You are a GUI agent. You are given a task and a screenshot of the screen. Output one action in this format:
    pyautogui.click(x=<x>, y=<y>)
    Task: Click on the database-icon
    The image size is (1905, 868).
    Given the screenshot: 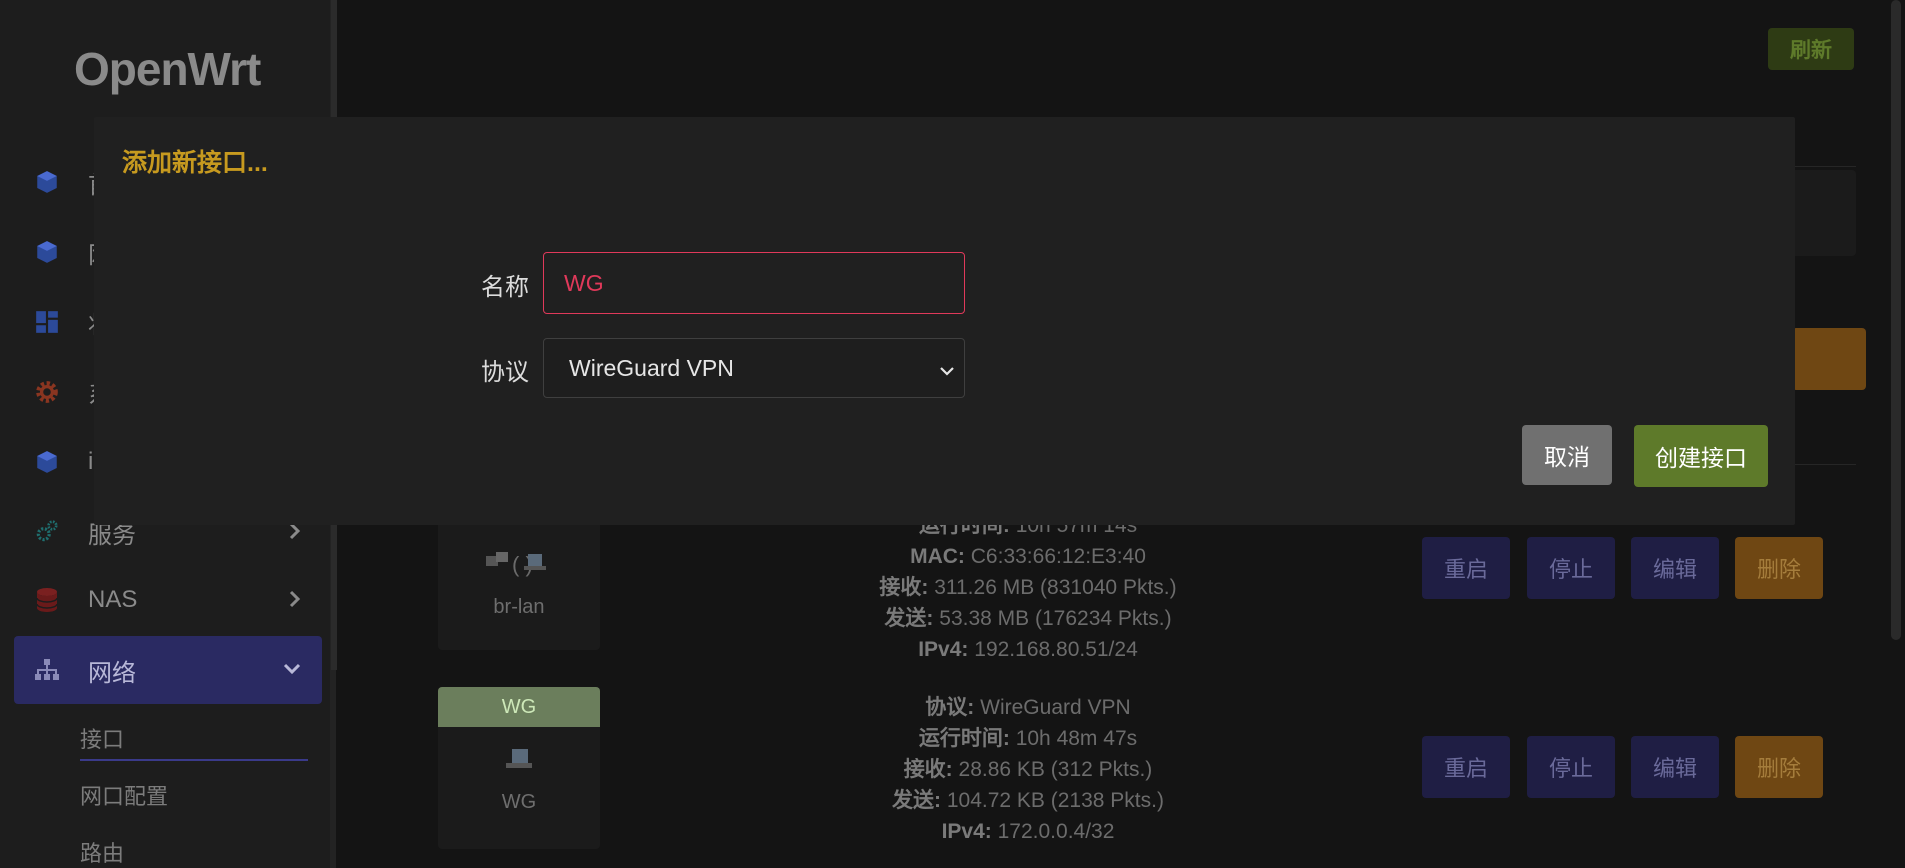 What is the action you would take?
    pyautogui.click(x=47, y=600)
    